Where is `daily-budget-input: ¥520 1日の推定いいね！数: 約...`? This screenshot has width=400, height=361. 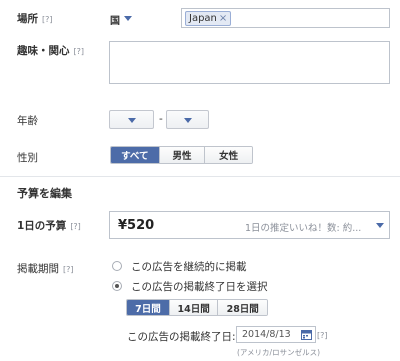 daily-budget-input: ¥520 1日の推定いいね！数: 約... is located at coordinates (249, 225).